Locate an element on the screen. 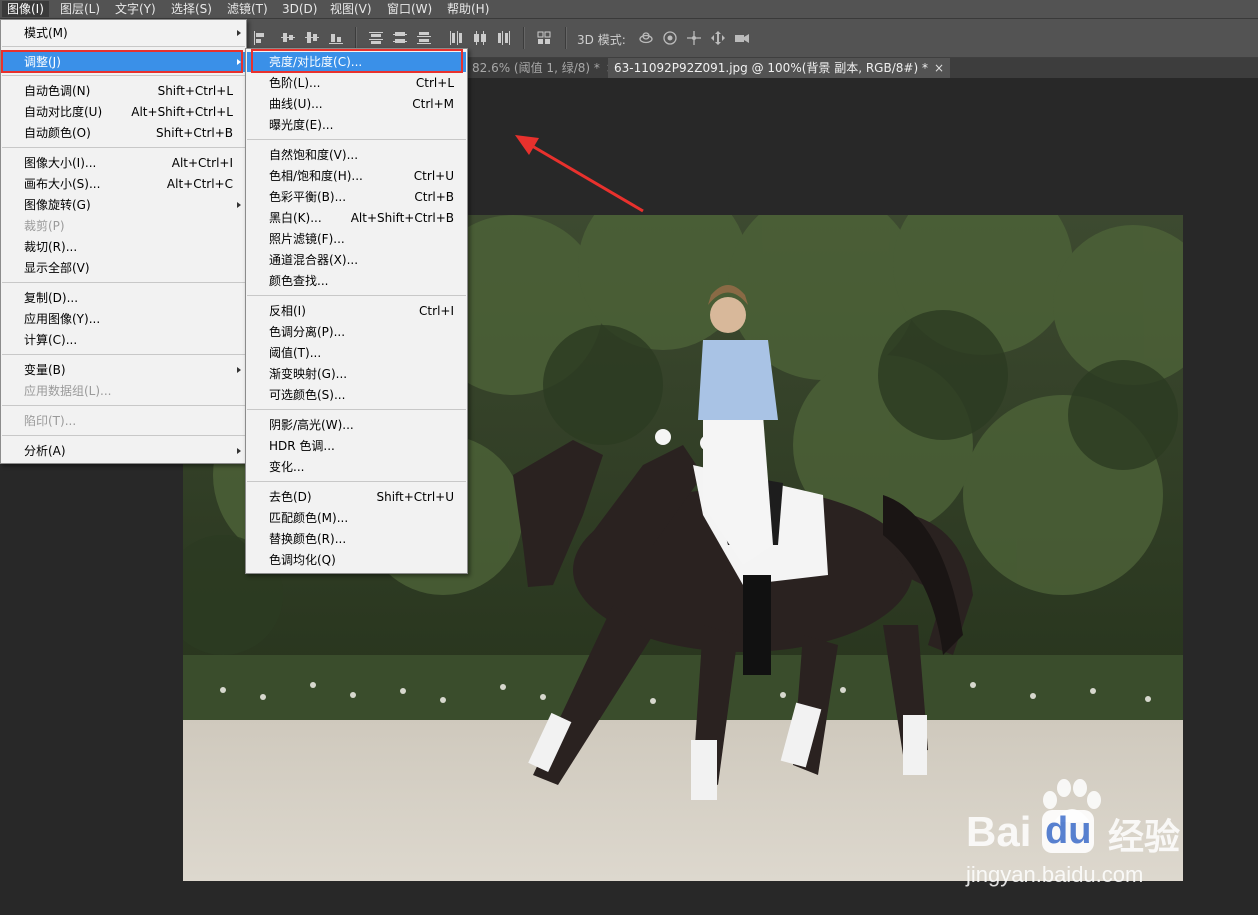 This screenshot has height=915, width=1258. baidu-jingyan-watermark: Bai du 经验 jingyan.baidu.com is located at coordinates (1078, 836).